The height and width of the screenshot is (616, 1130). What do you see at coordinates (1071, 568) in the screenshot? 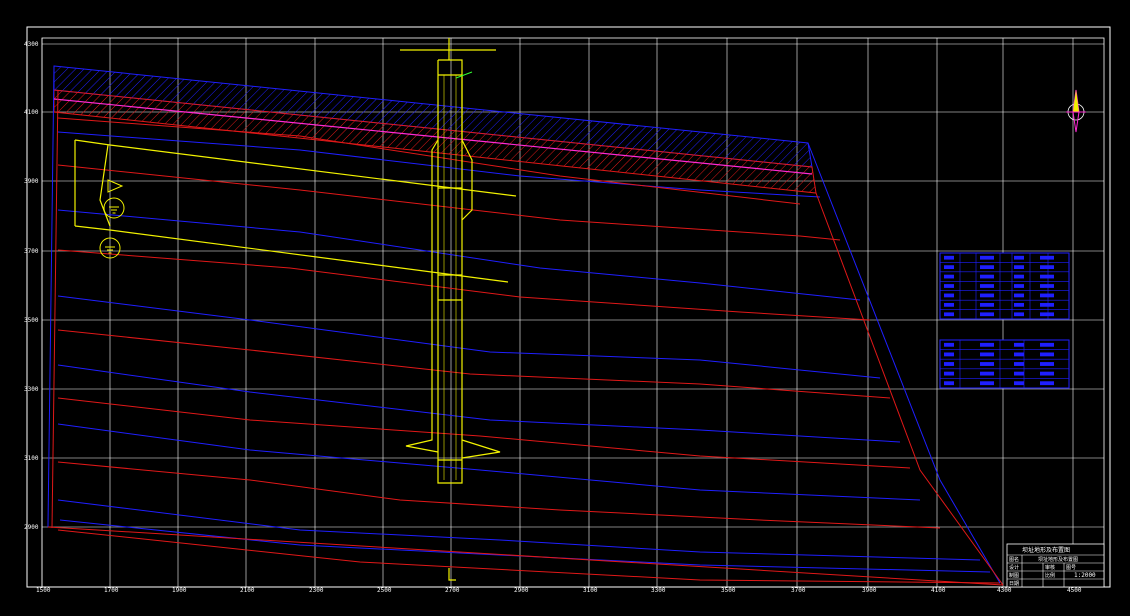
I see `title-block-row2-extra: 图号` at bounding box center [1071, 568].